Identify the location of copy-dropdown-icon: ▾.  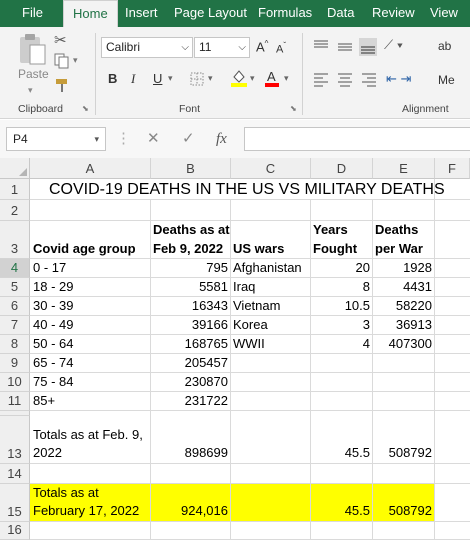
(75, 60).